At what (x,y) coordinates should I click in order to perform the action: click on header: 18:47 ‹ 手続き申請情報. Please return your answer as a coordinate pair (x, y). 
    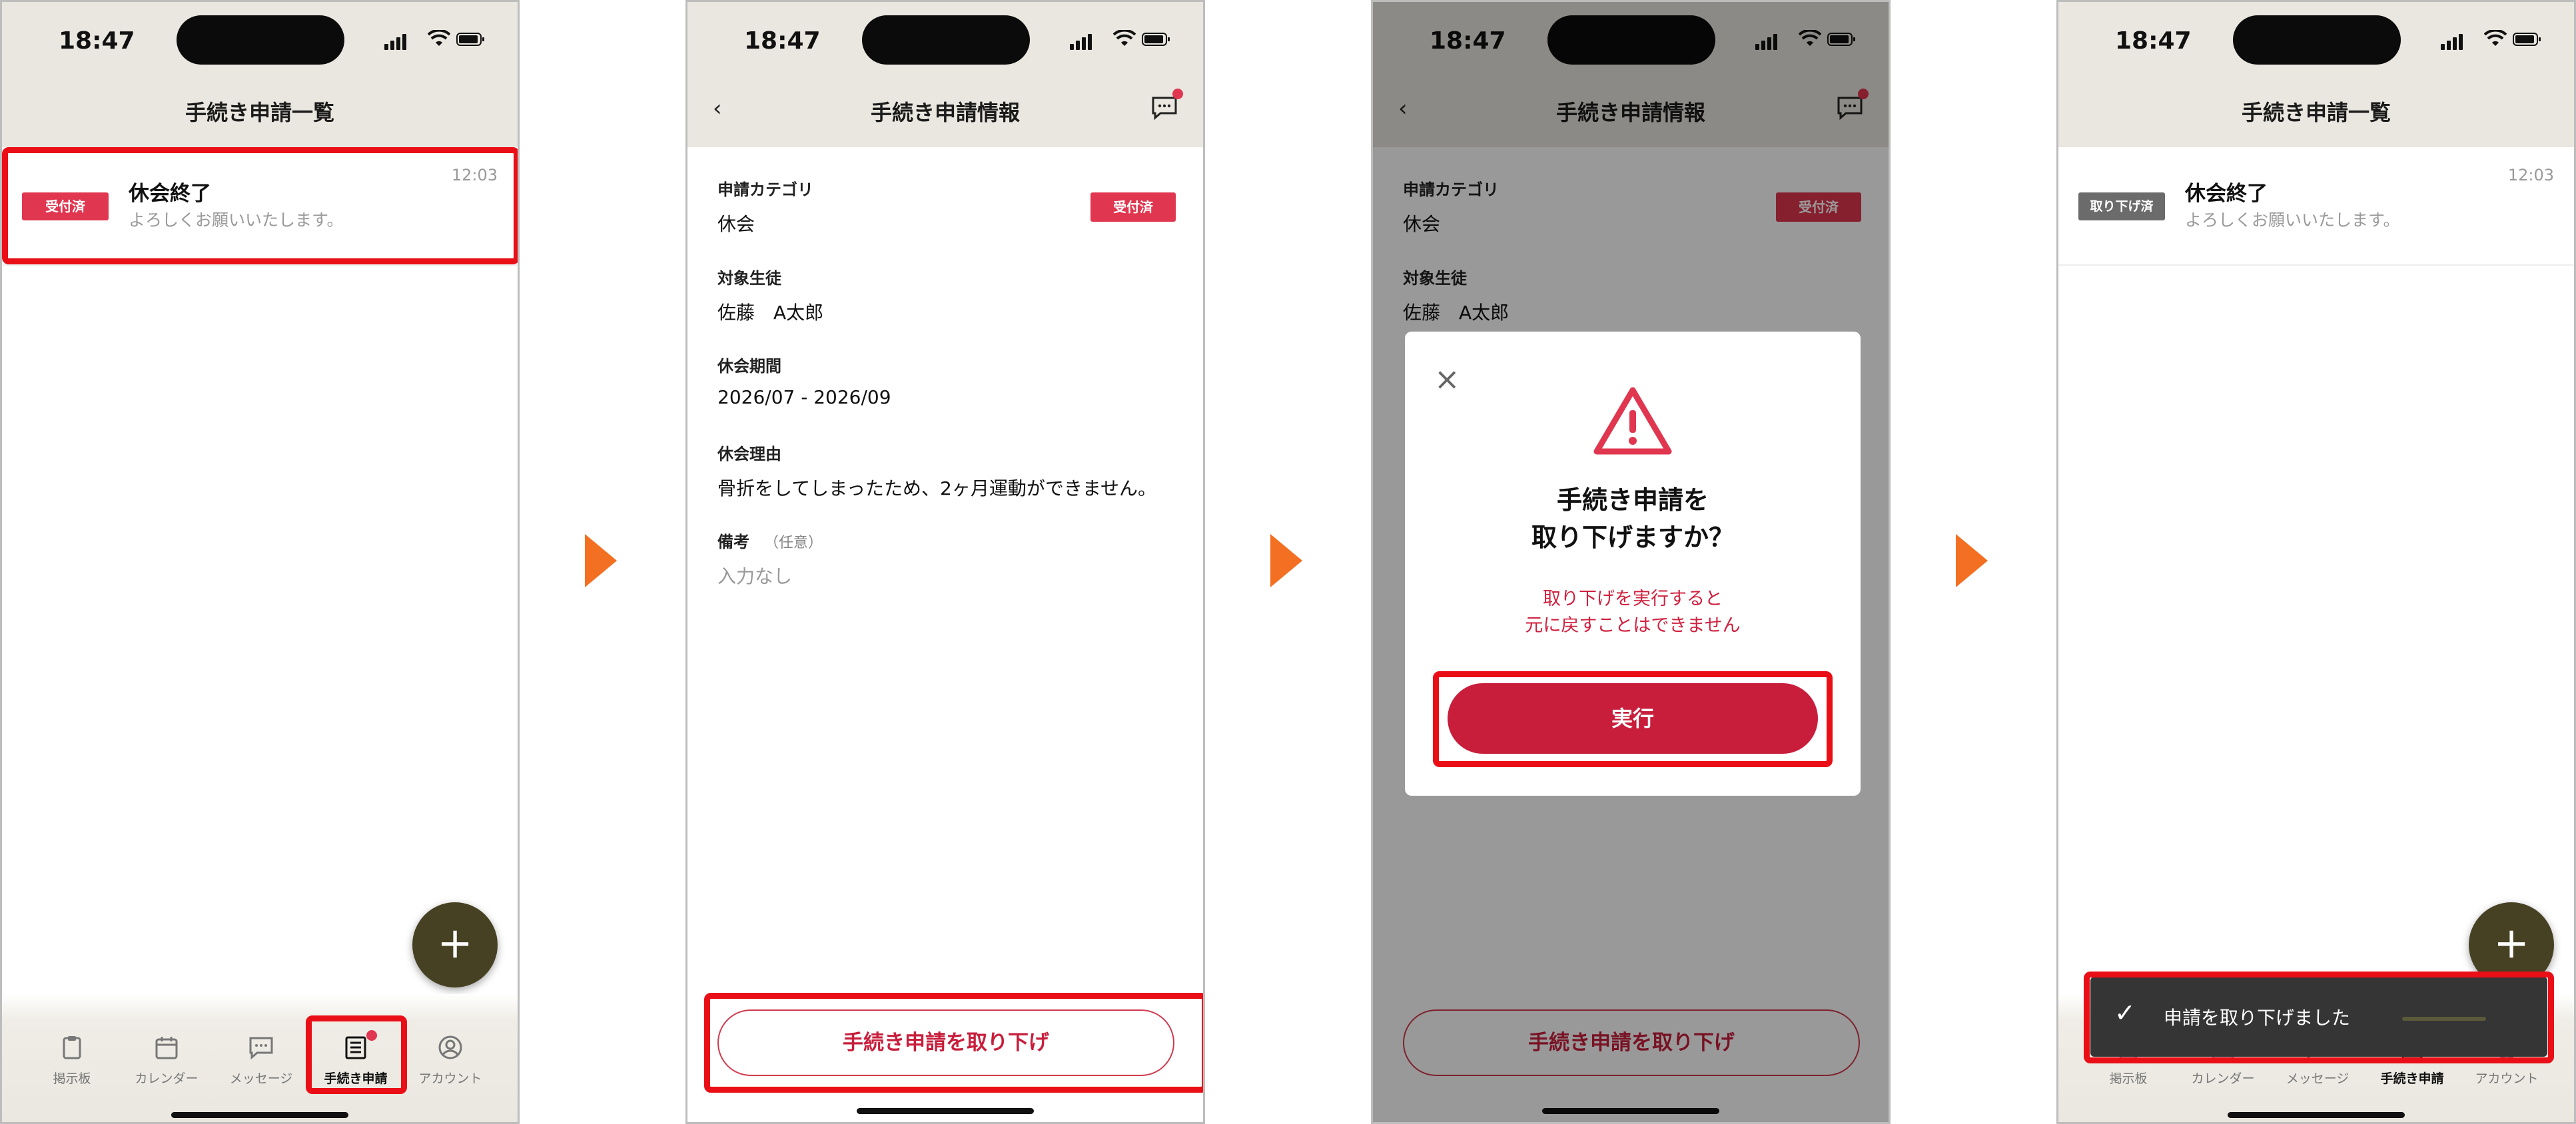
    Looking at the image, I should click on (945, 75).